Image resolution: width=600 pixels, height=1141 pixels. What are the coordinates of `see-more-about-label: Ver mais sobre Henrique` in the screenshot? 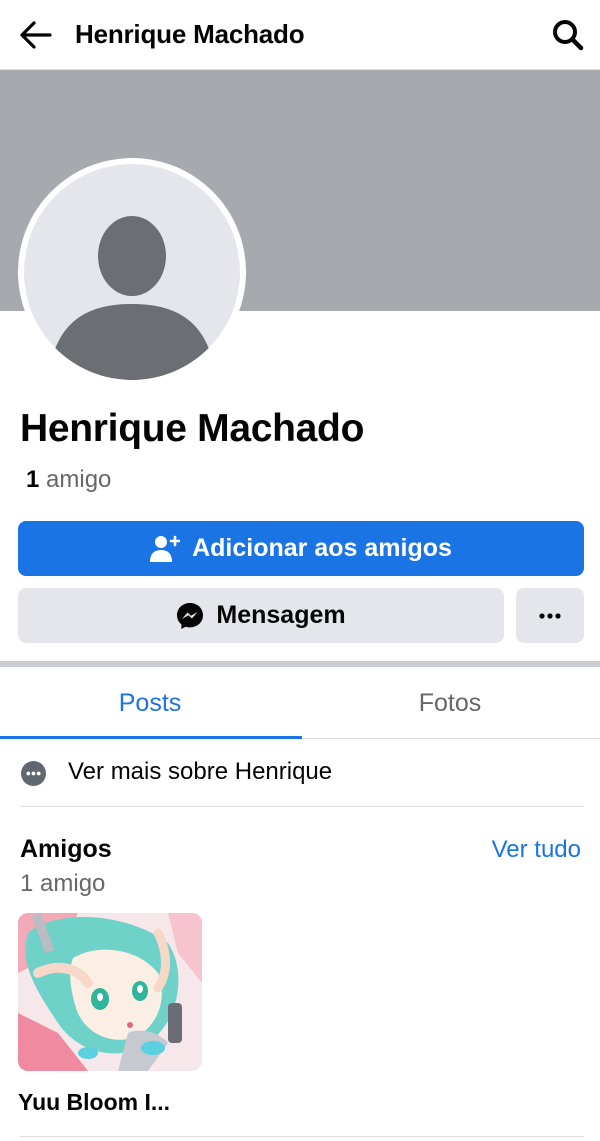 It's located at (200, 771).